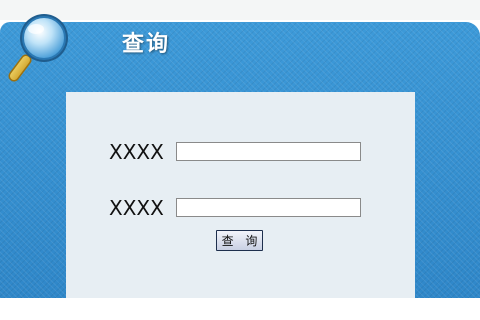  What do you see at coordinates (136, 208) in the screenshot?
I see `field-label-2: XXXX` at bounding box center [136, 208].